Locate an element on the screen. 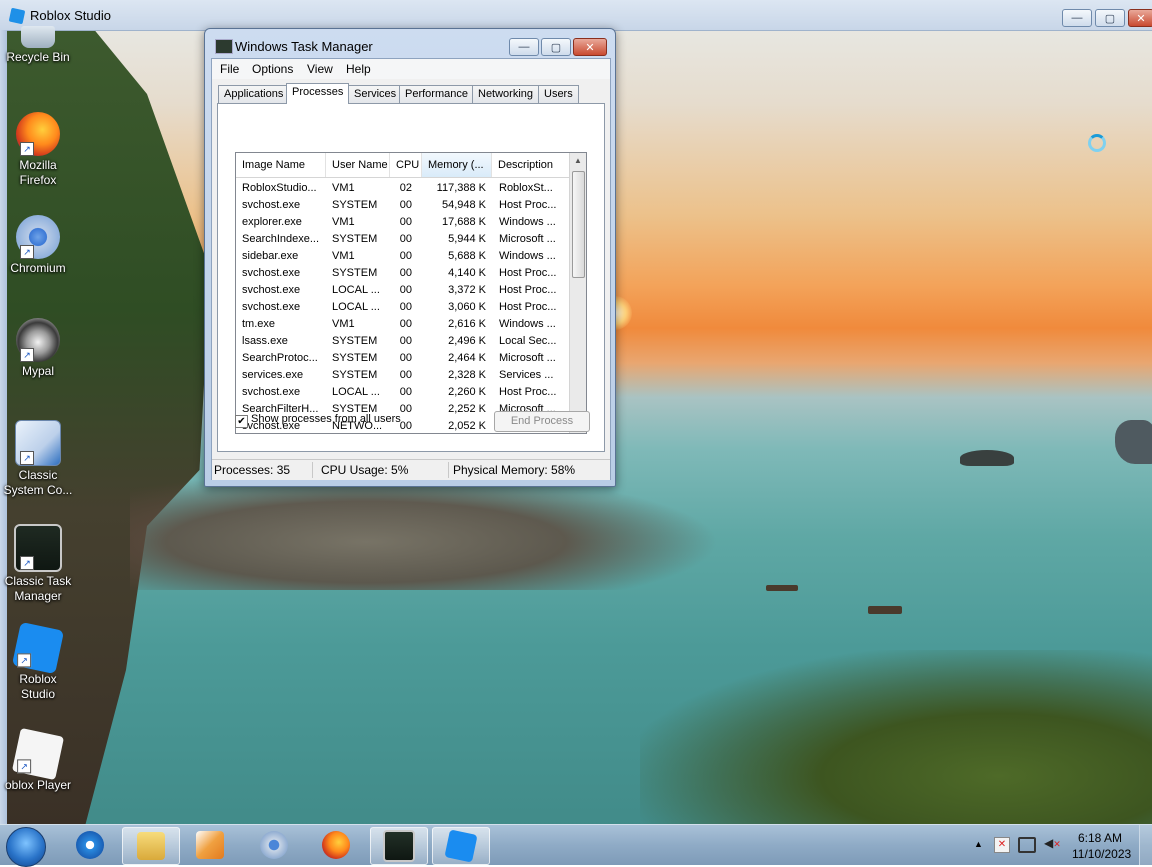 Image resolution: width=1152 pixels, height=867 pixels. desktop-icon-mypal: ↗ Mypal is located at coordinates (38, 348).